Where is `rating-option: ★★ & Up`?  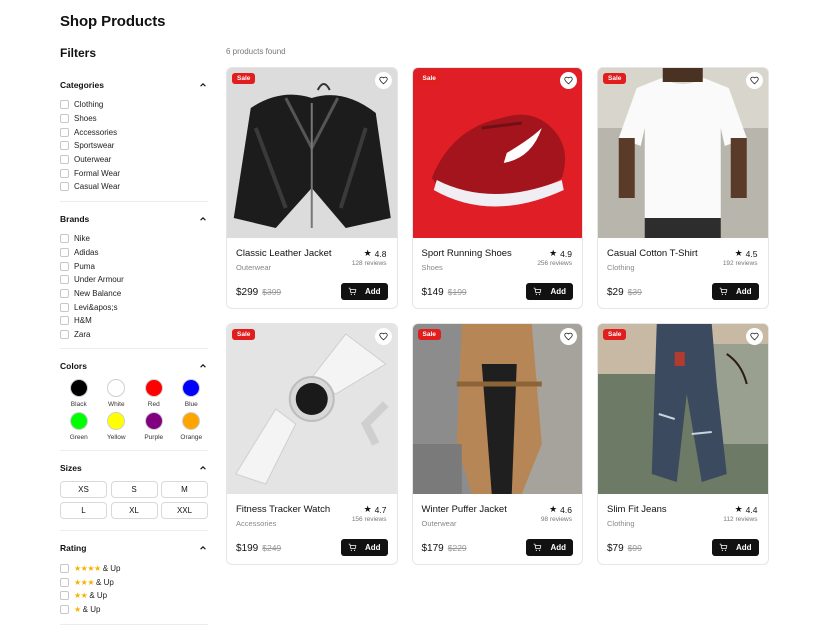
rating-option: ★★ & Up is located at coordinates (134, 596).